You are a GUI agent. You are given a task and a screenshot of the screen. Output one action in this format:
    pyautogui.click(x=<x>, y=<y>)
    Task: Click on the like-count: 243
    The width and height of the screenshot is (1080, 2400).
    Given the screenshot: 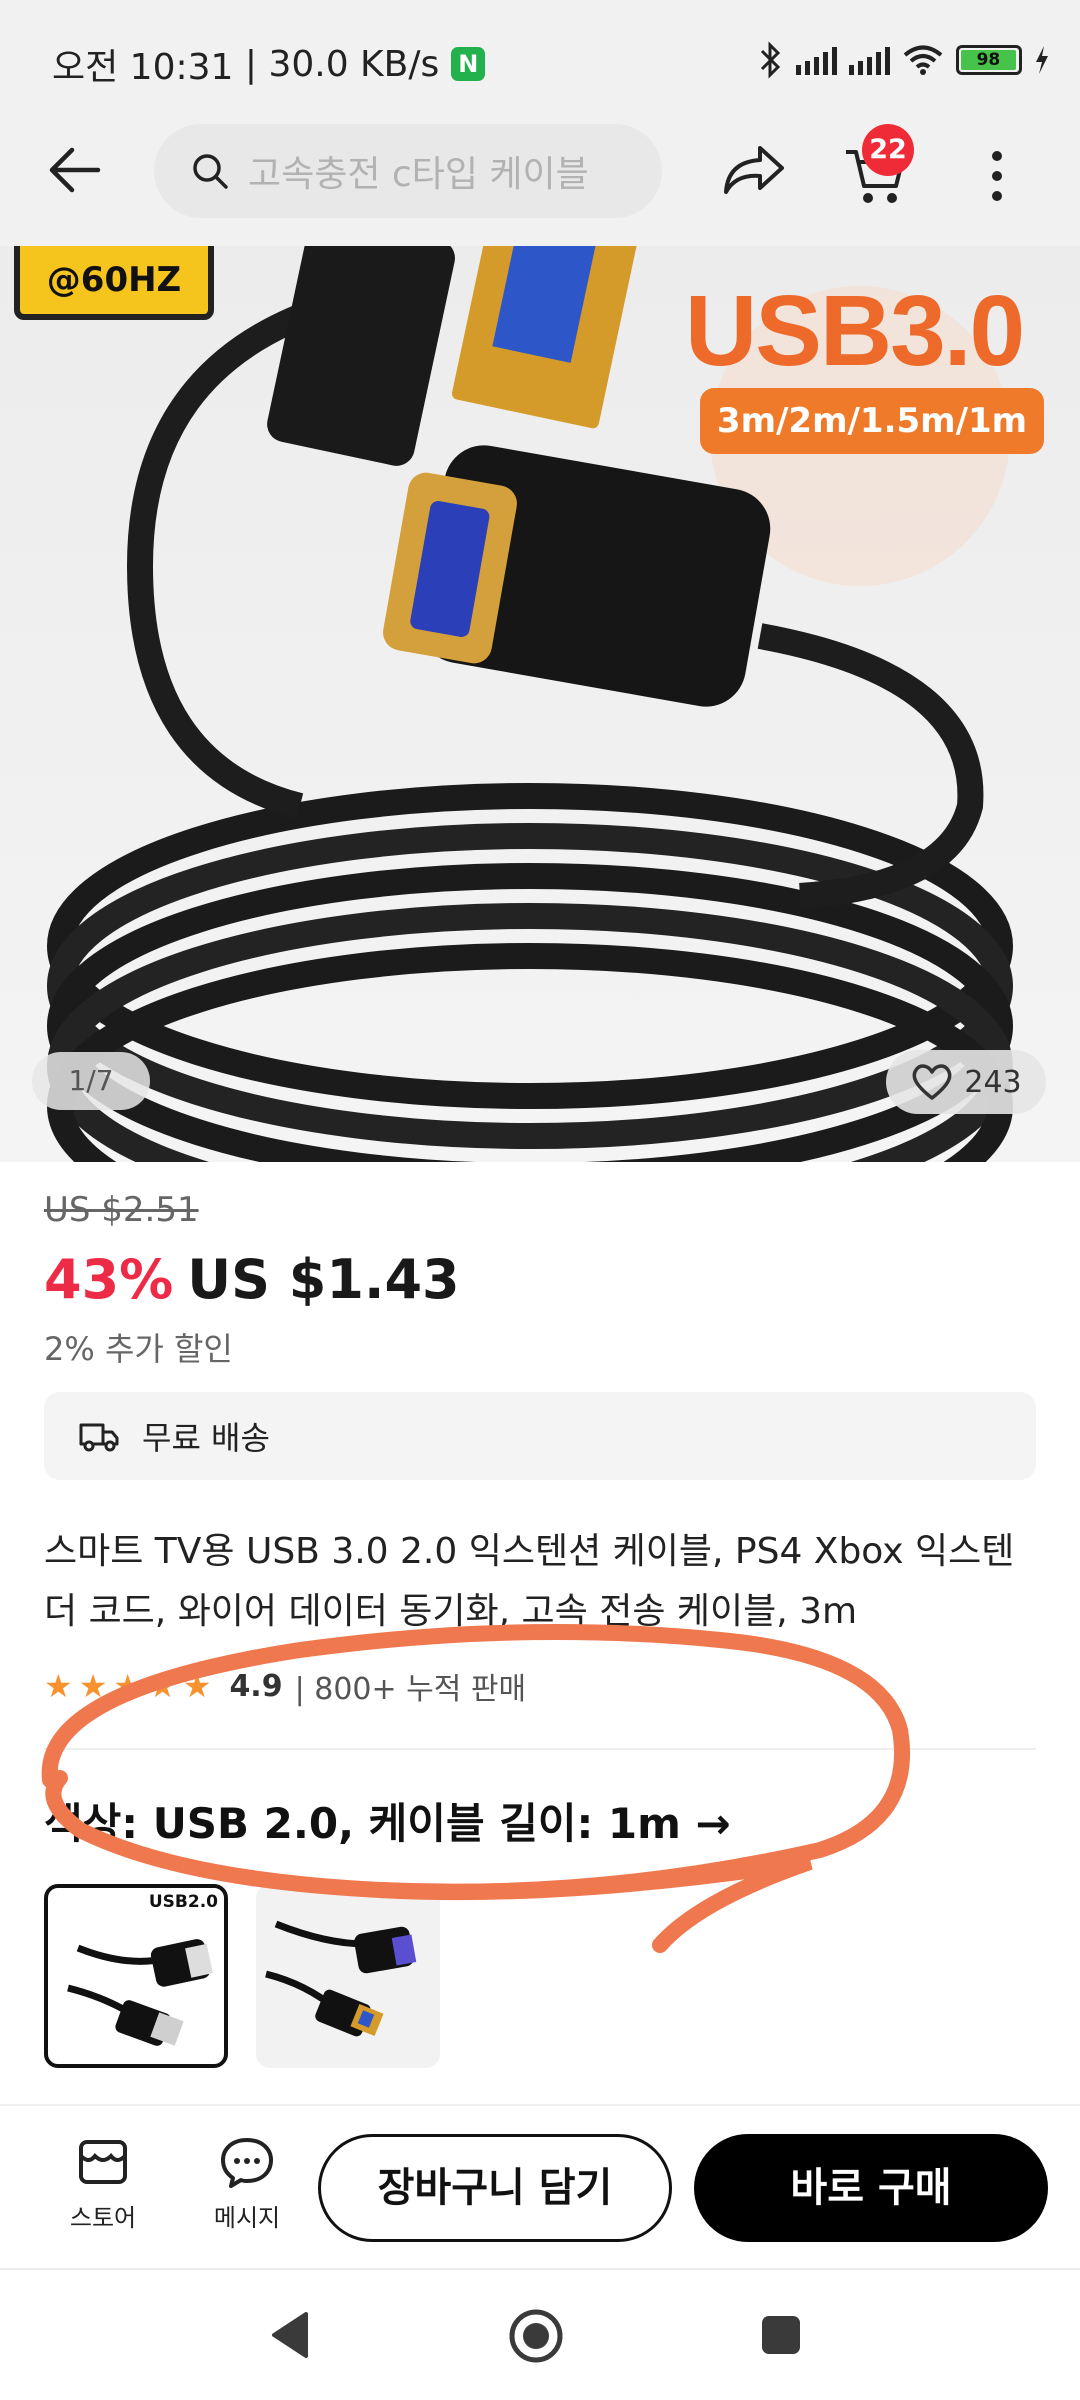 What is the action you would take?
    pyautogui.click(x=993, y=1082)
    